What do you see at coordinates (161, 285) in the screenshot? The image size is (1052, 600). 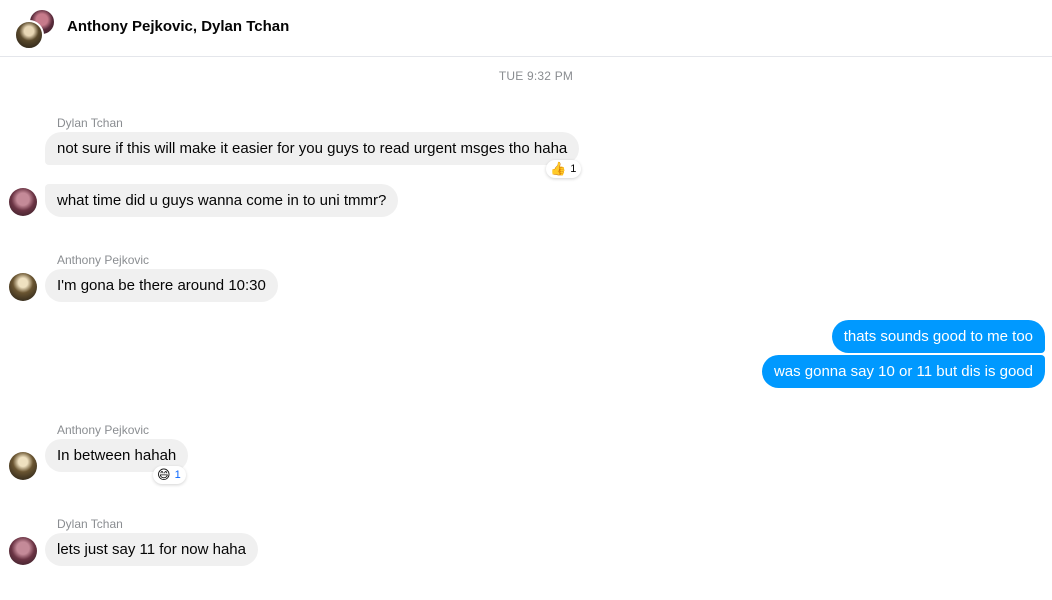 I see `message-bubble: I'm gona be there around 10:30` at bounding box center [161, 285].